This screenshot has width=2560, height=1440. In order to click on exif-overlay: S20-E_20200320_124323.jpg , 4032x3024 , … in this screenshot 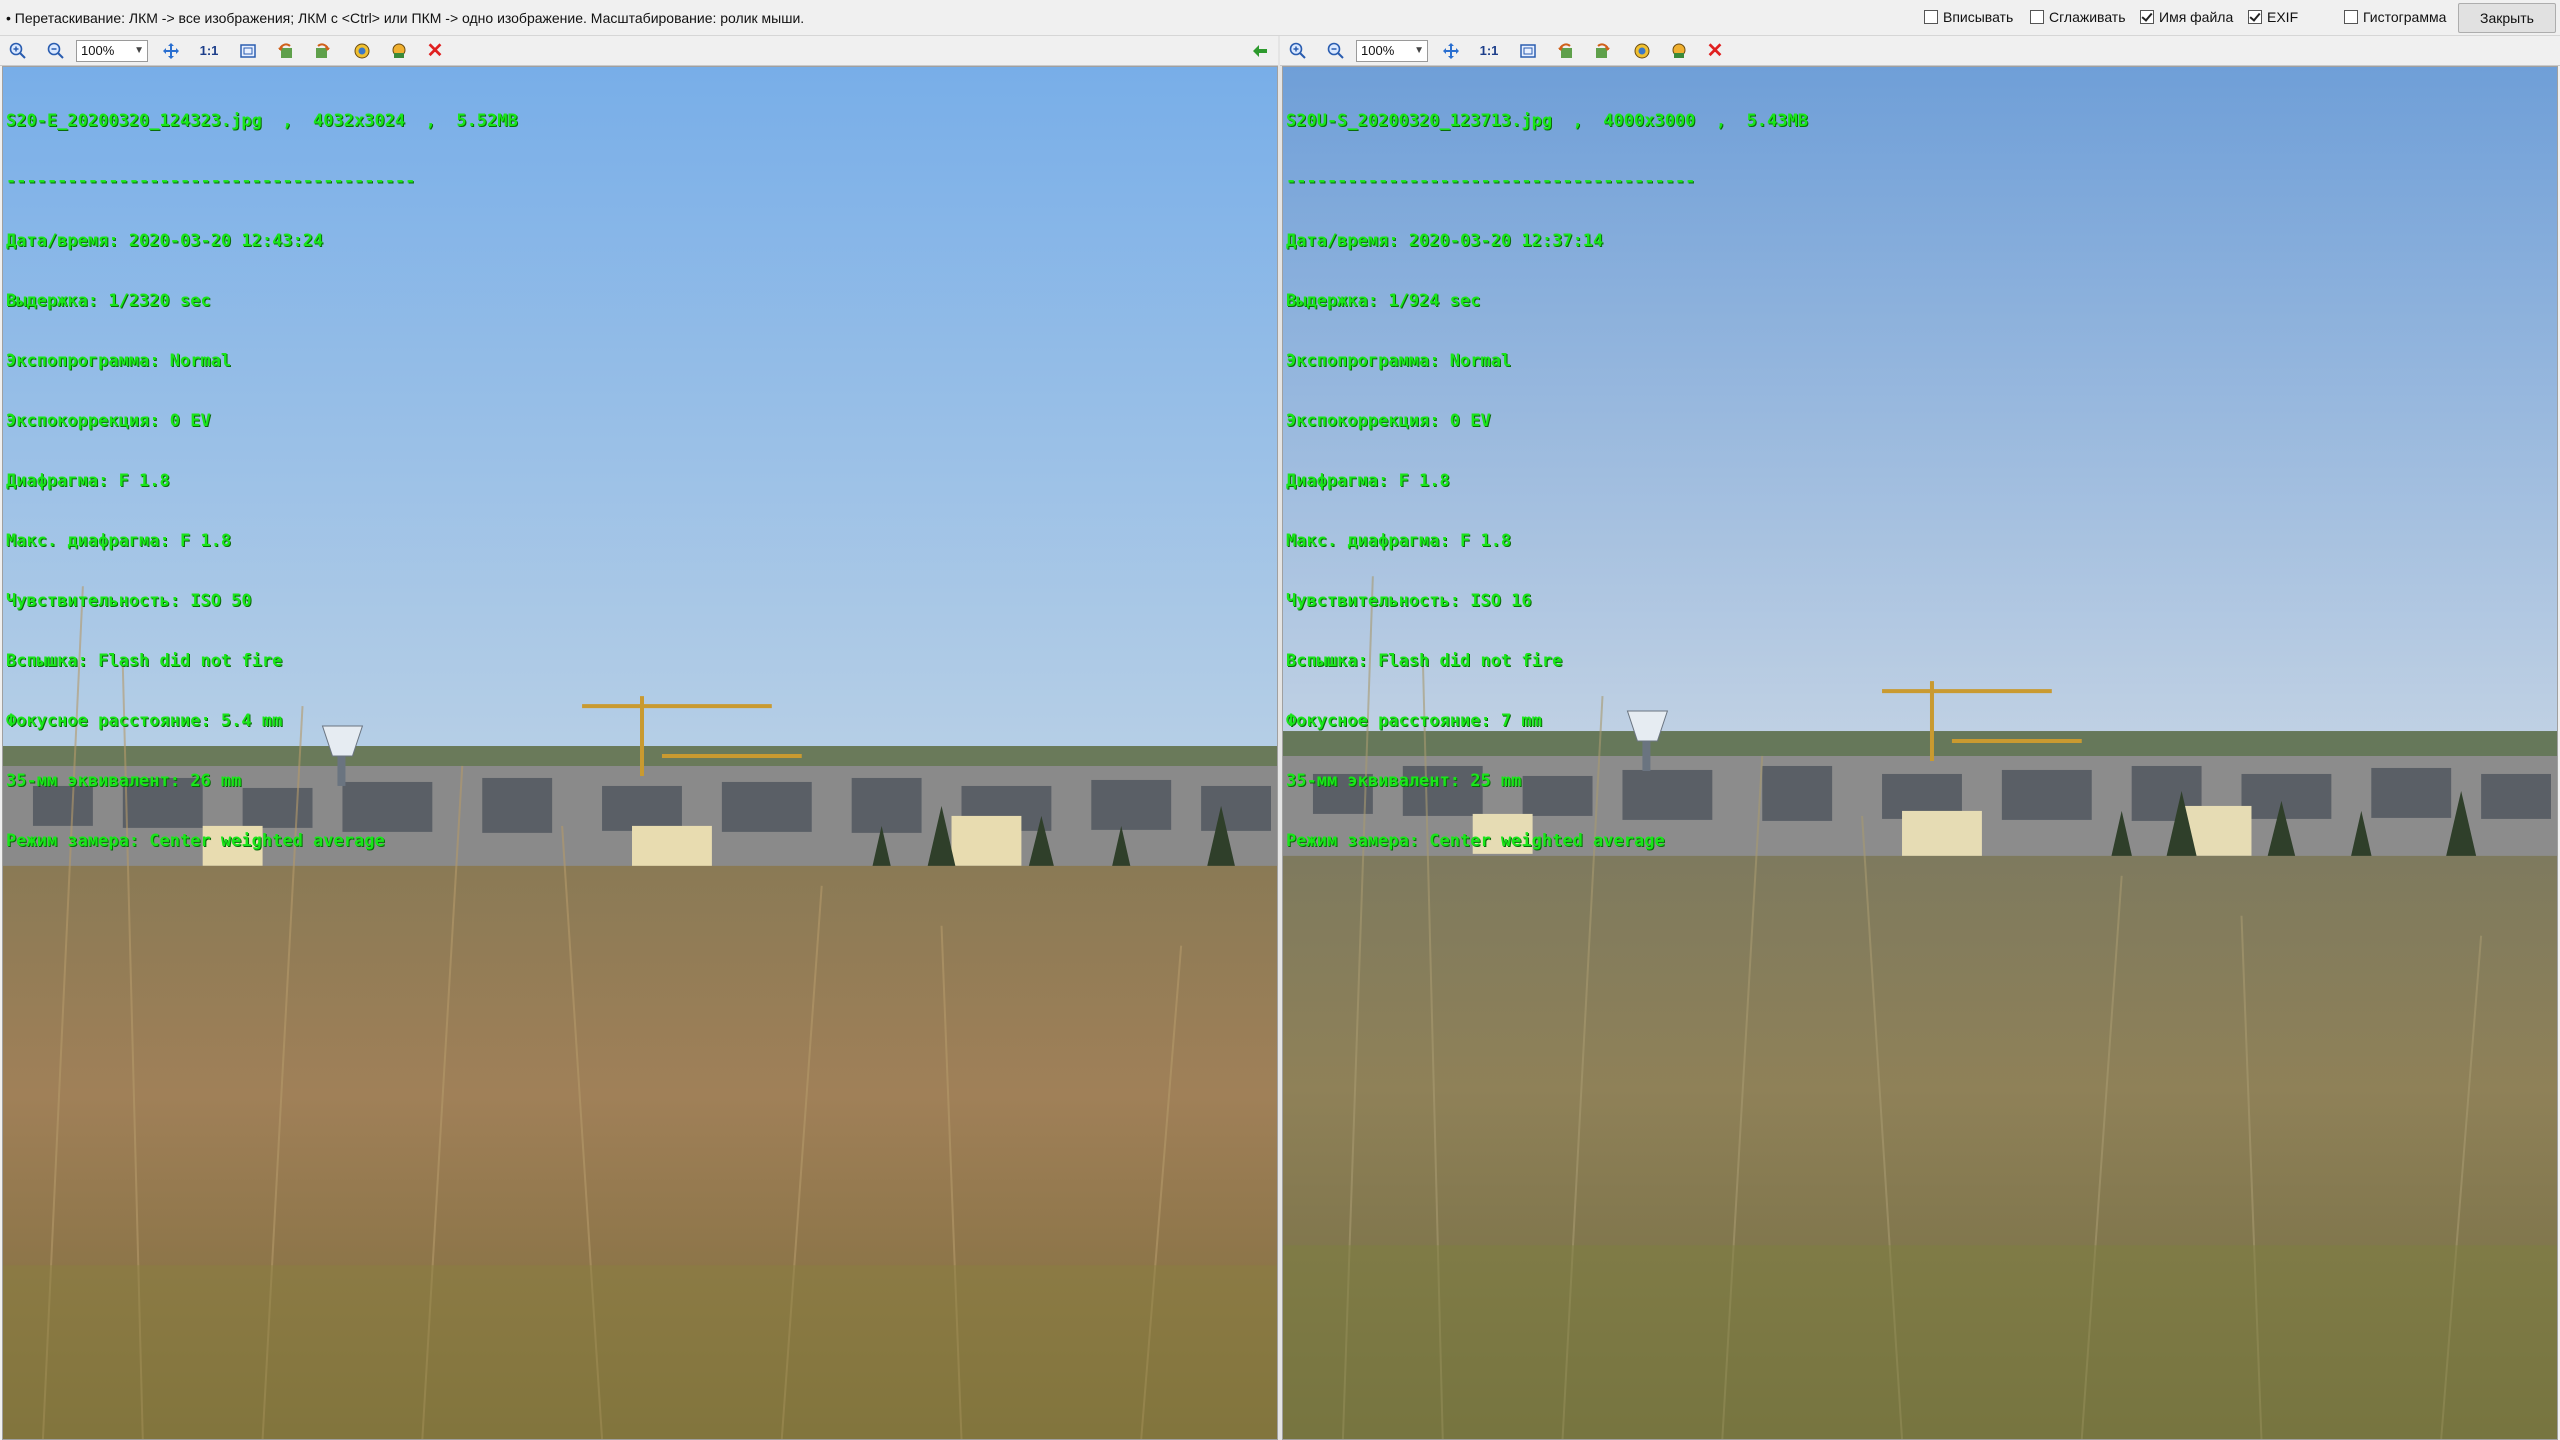, I will do `click(262, 481)`.